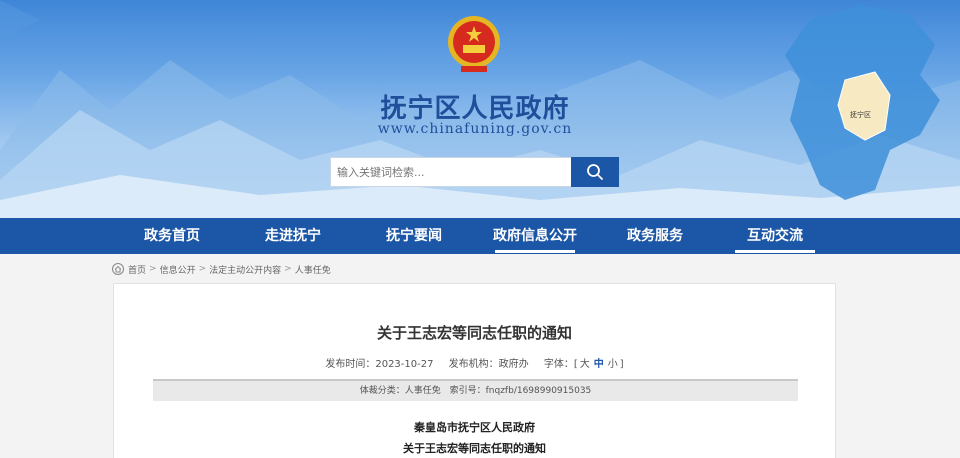  What do you see at coordinates (474, 44) in the screenshot?
I see `national-emblem-icon` at bounding box center [474, 44].